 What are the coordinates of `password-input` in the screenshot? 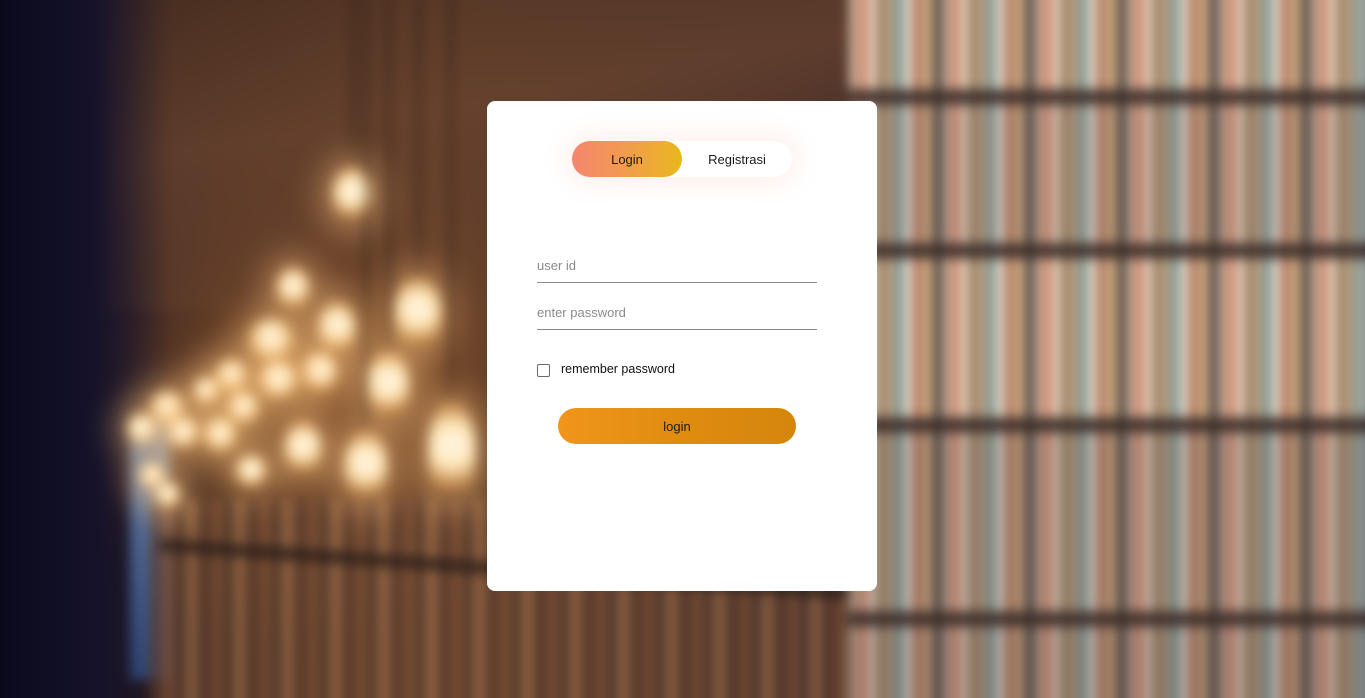 It's located at (677, 312).